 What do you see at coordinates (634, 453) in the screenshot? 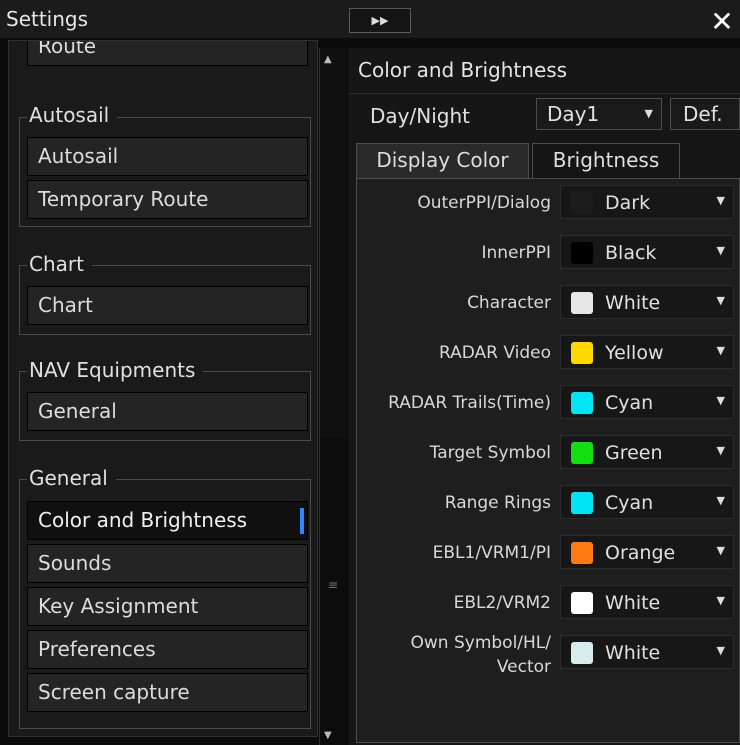
I see `color-value: Green` at bounding box center [634, 453].